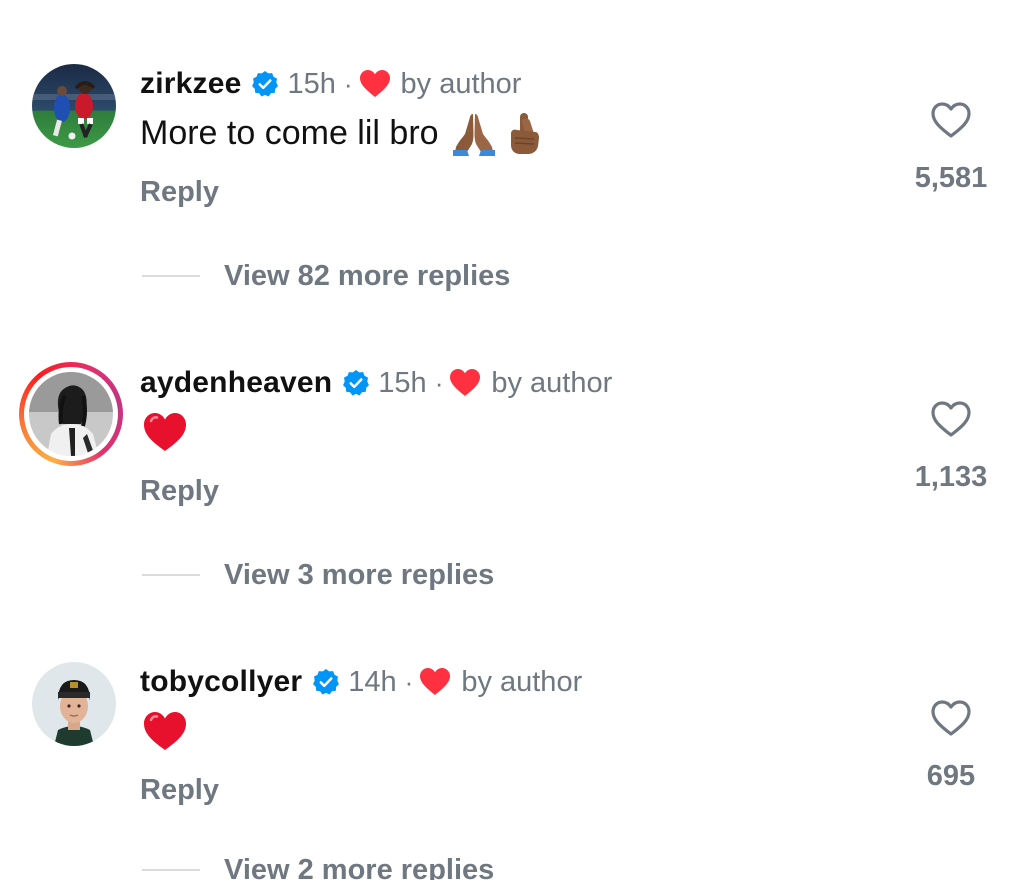 Image resolution: width=1024 pixels, height=880 pixels. What do you see at coordinates (474, 133) in the screenshot?
I see `folded-hands-emoji` at bounding box center [474, 133].